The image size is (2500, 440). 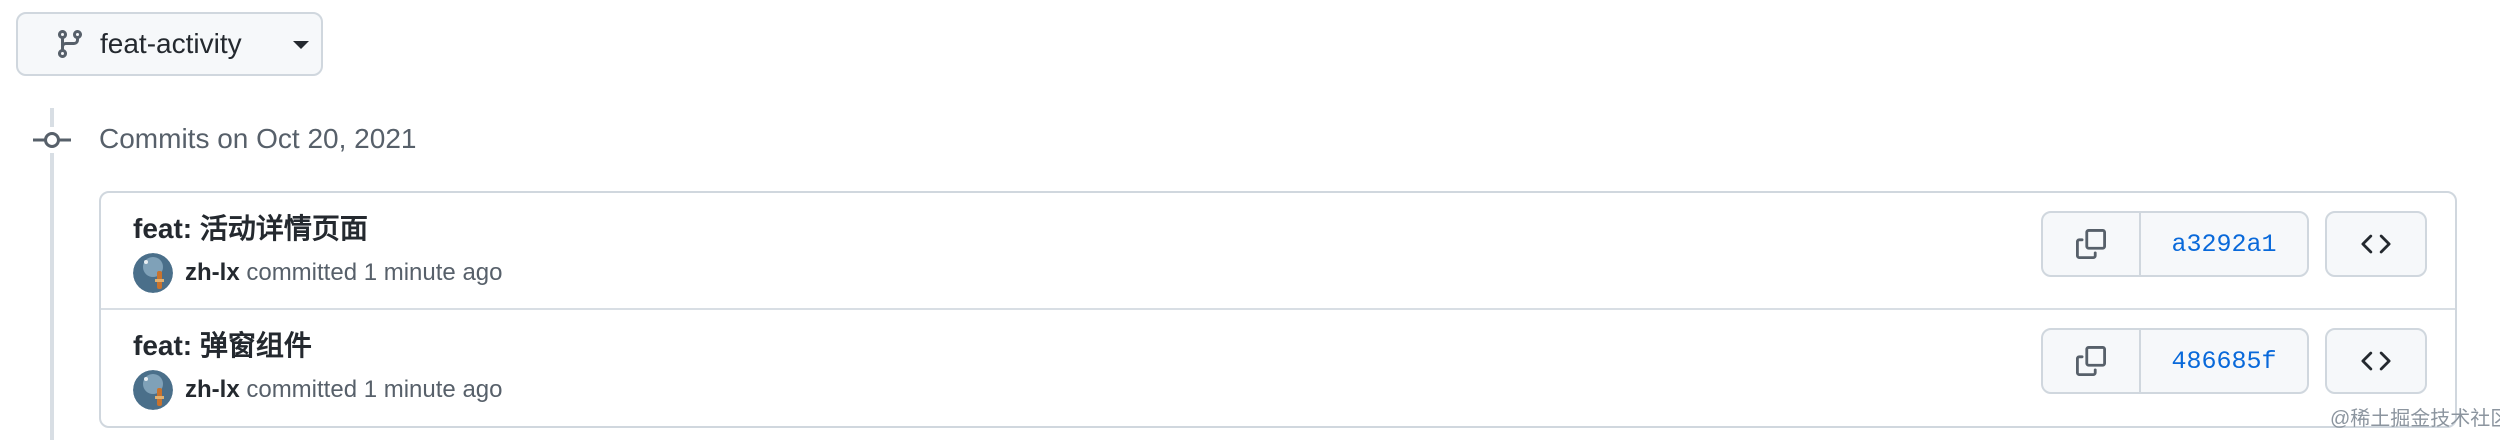 I want to click on git-branch-icon, so click(x=69, y=44).